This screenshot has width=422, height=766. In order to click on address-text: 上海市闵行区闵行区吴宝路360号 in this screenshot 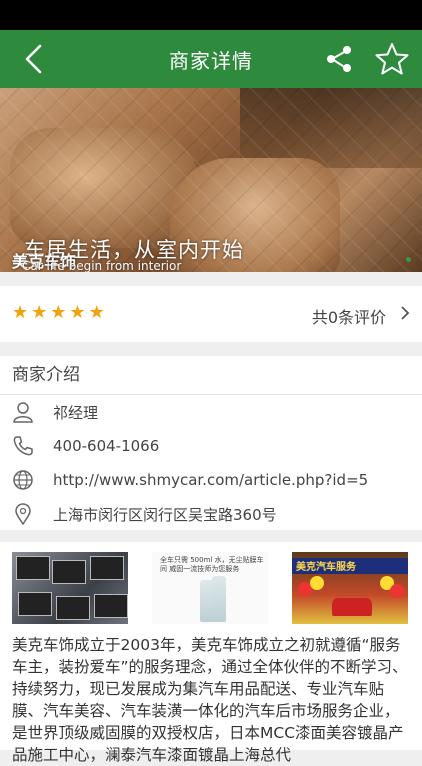, I will do `click(165, 514)`.